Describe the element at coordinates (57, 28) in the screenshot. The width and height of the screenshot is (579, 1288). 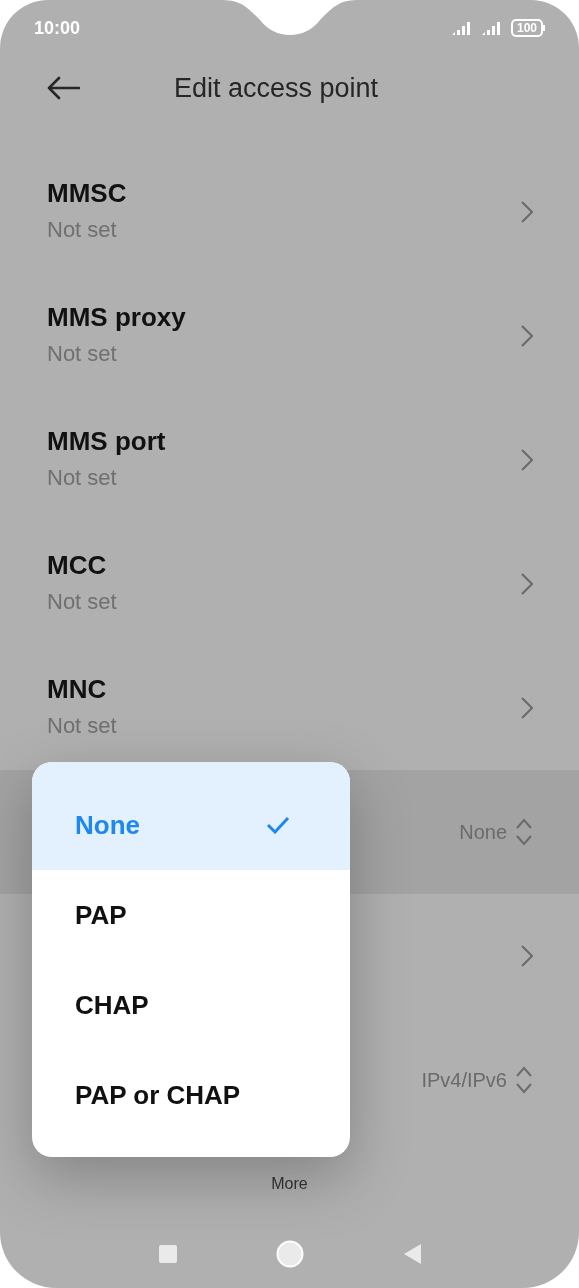
I see `status-time: 10:00` at that location.